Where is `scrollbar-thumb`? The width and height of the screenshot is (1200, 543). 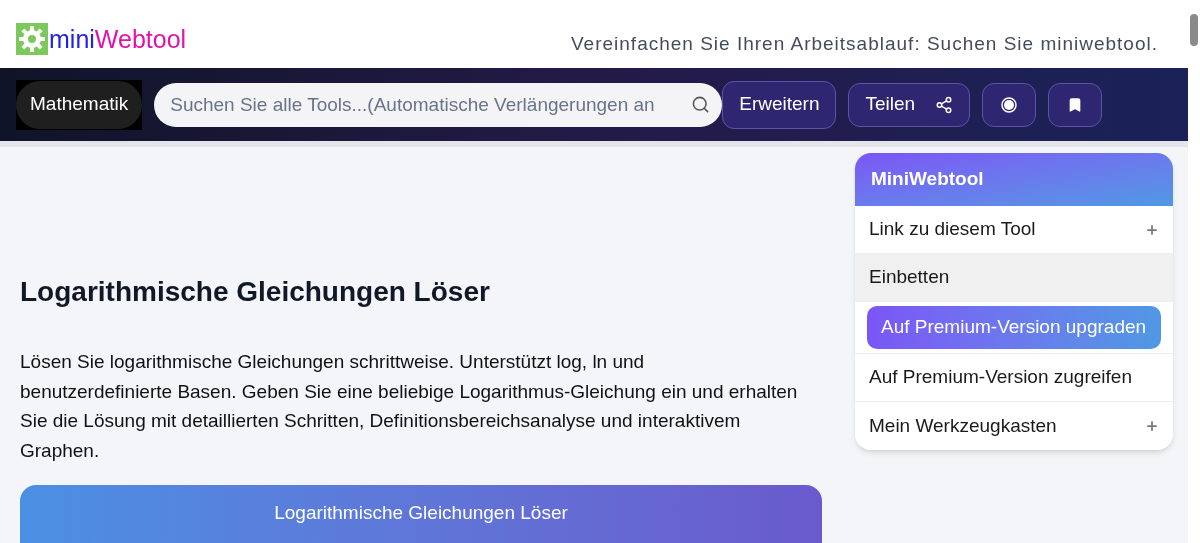 scrollbar-thumb is located at coordinates (1194, 30).